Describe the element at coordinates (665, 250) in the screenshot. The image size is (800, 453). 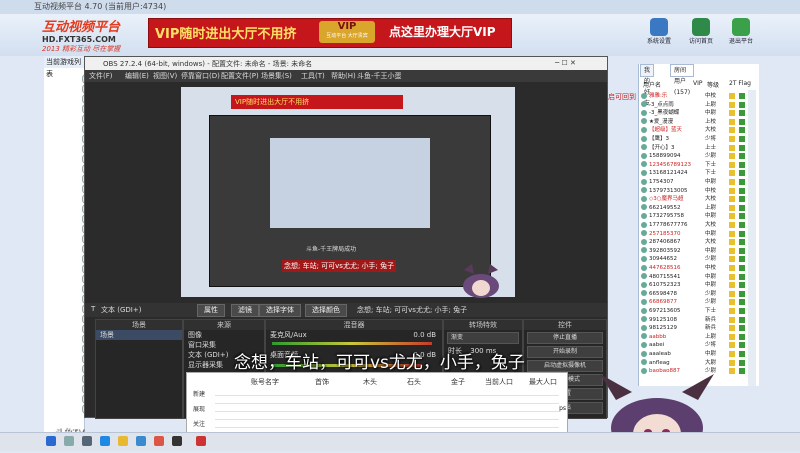
I see `user-name: 392803592` at that location.